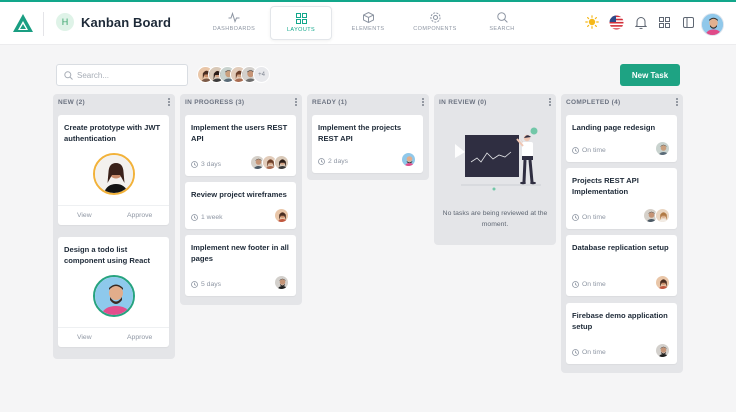 The image size is (736, 412). Describe the element at coordinates (592, 22) in the screenshot. I see `sun-icon` at that location.